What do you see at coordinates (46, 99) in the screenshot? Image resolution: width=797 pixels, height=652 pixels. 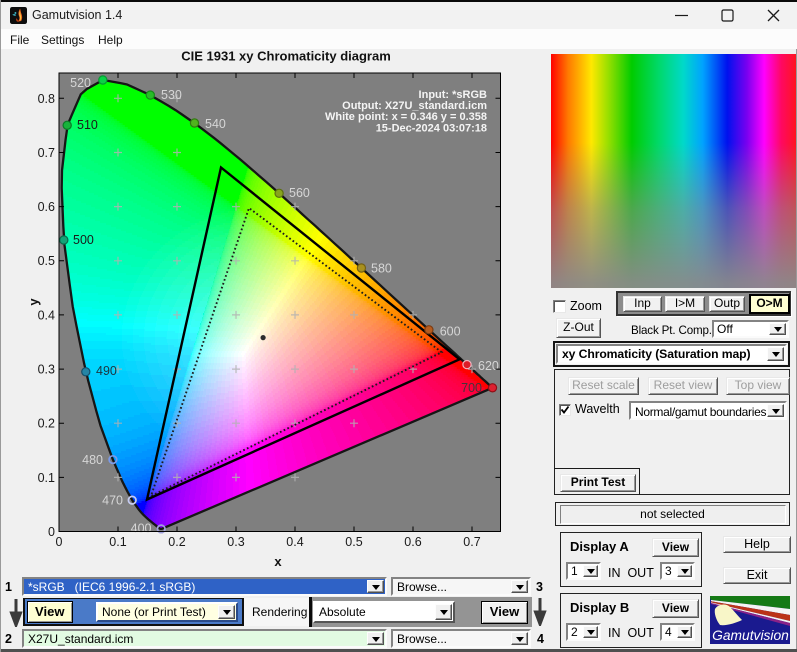 I see `svg-text: 0.8` at bounding box center [46, 99].